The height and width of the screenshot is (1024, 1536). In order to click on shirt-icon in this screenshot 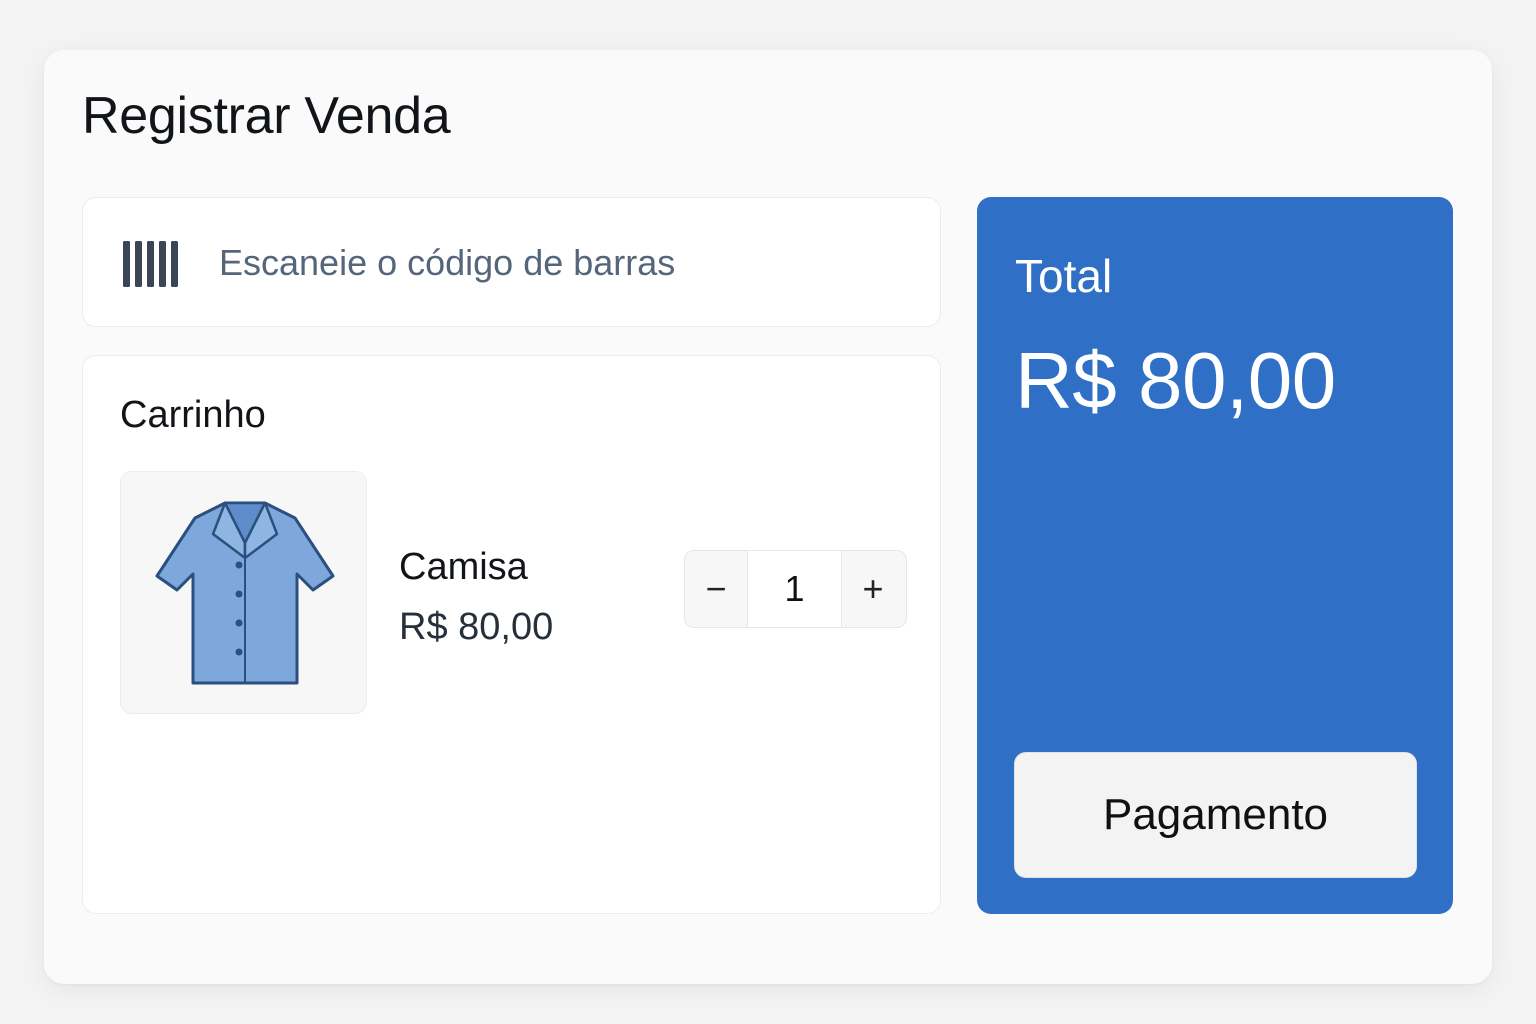, I will do `click(245, 593)`.